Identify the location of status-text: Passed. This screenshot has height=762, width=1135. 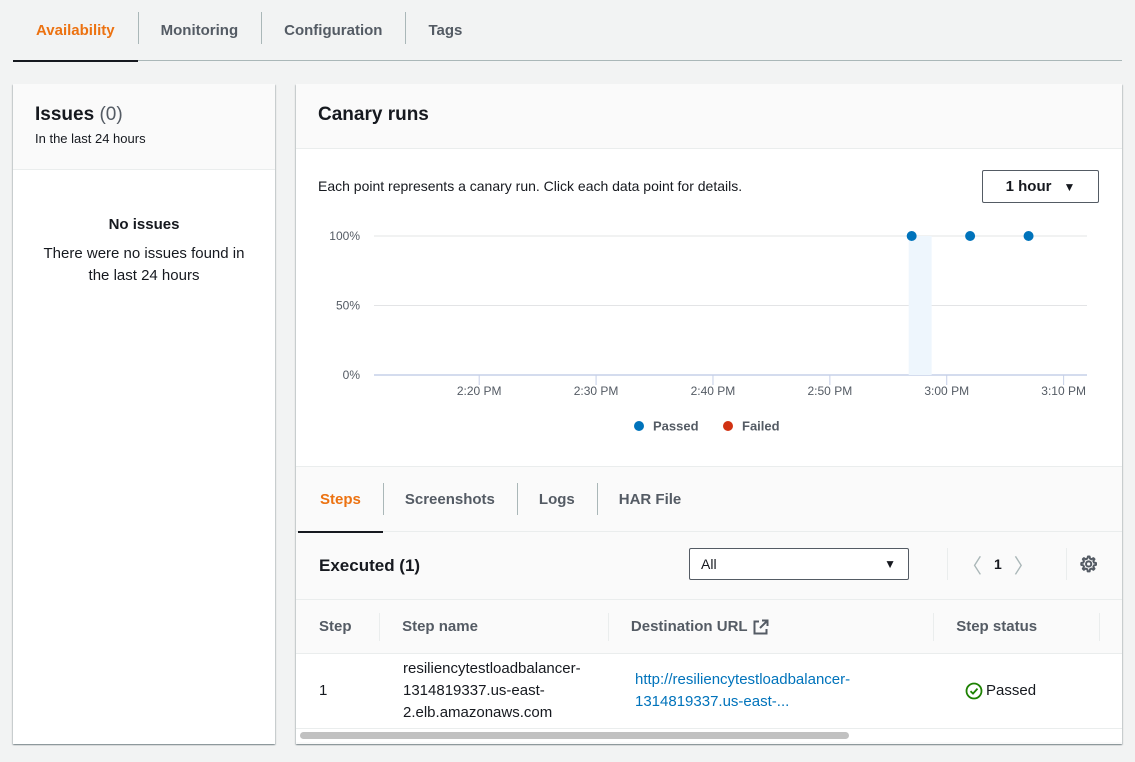
(1011, 690).